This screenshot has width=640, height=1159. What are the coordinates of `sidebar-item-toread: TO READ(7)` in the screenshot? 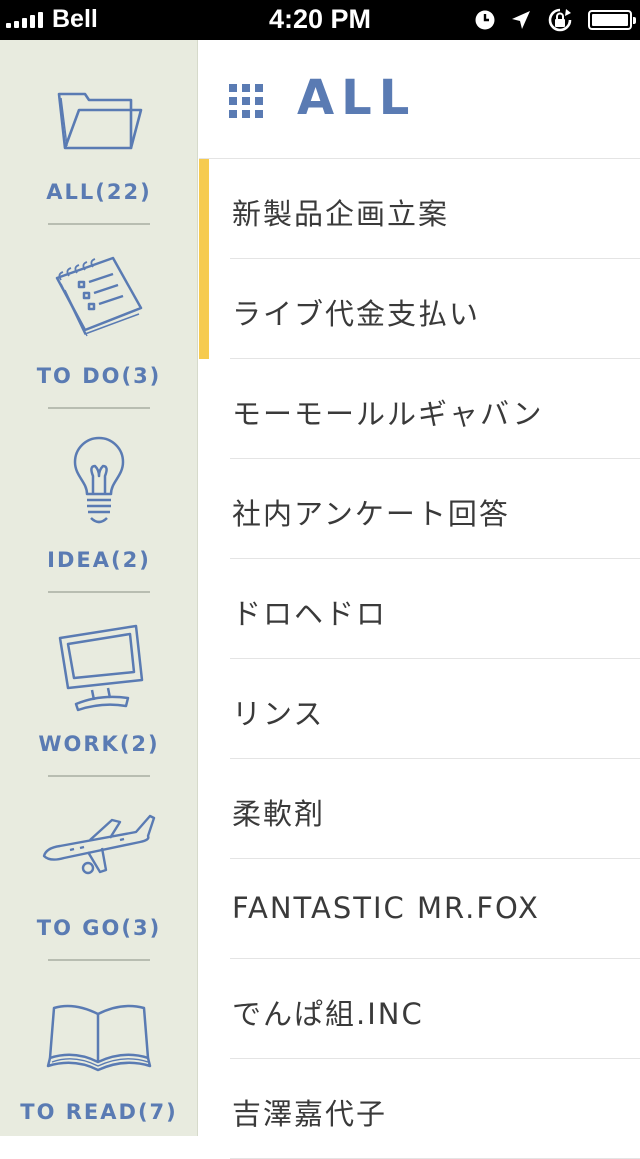 It's located at (99, 1052).